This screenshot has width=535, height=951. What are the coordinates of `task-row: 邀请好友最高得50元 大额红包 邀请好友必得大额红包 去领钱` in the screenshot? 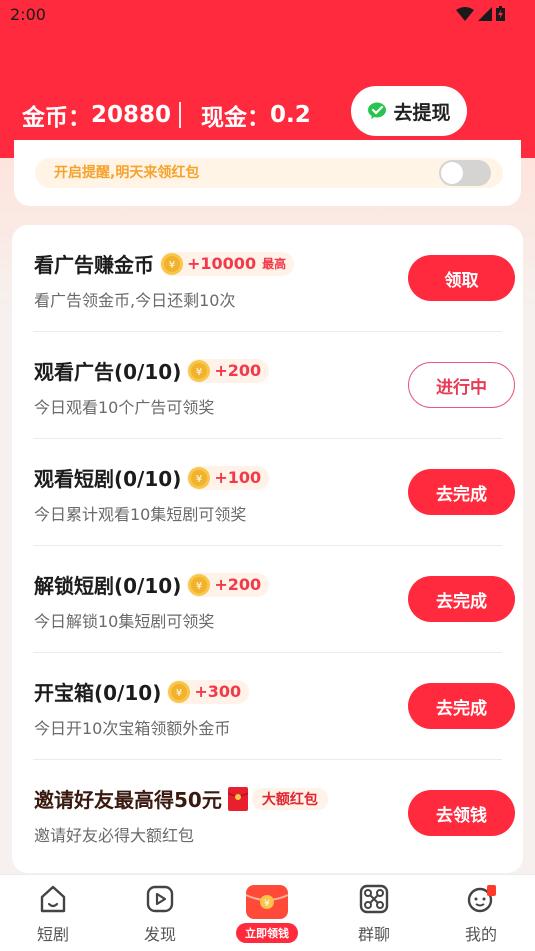 It's located at (267, 813).